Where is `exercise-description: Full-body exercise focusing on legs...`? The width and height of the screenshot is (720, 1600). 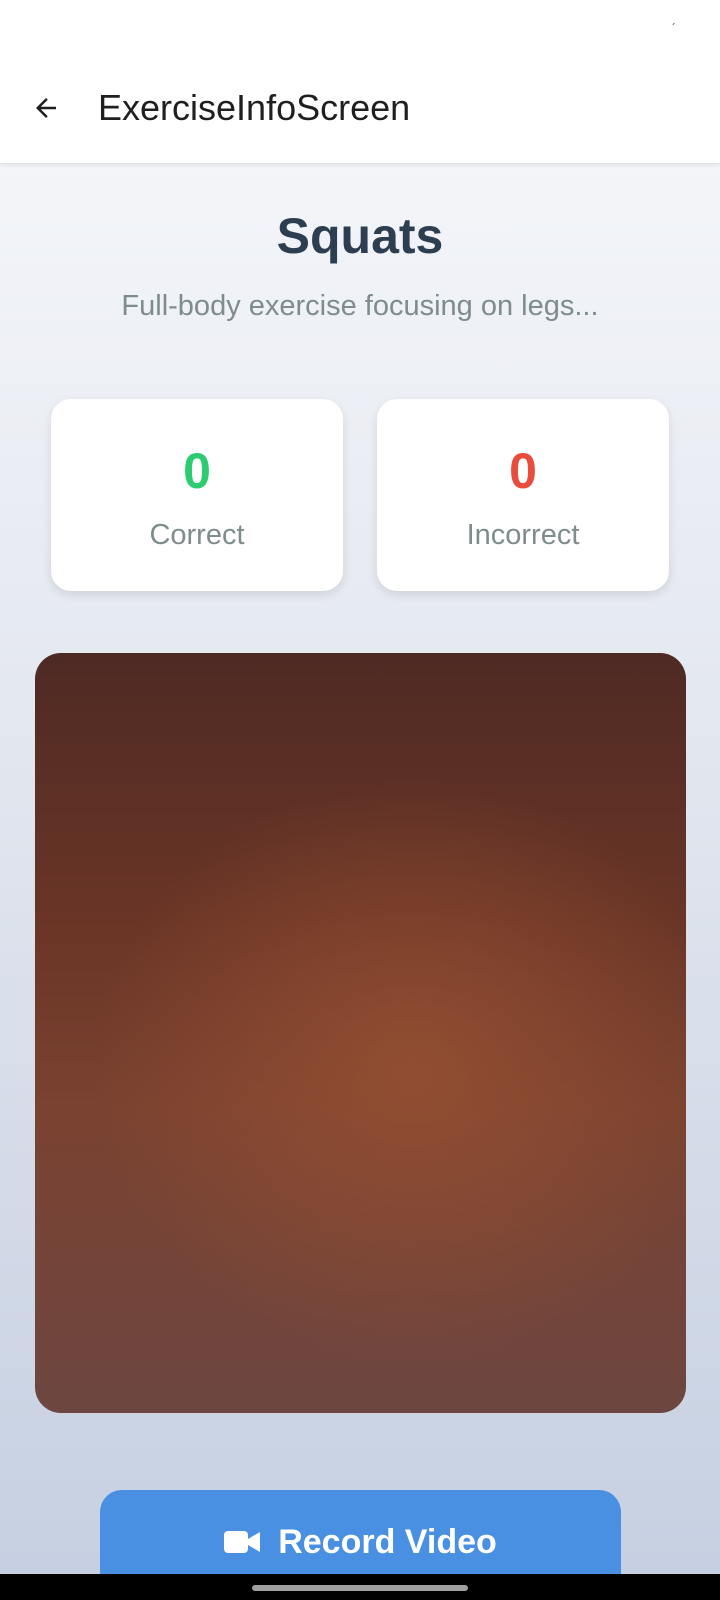 exercise-description: Full-body exercise focusing on legs... is located at coordinates (360, 306).